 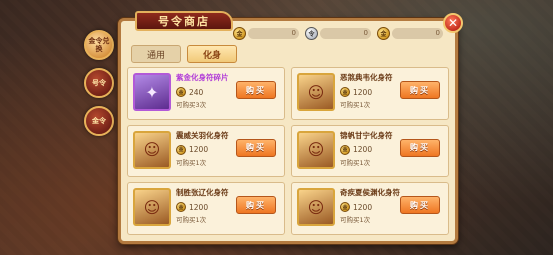 What do you see at coordinates (202, 77) in the screenshot?
I see `item-name: 紫金化身符碎片` at bounding box center [202, 77].